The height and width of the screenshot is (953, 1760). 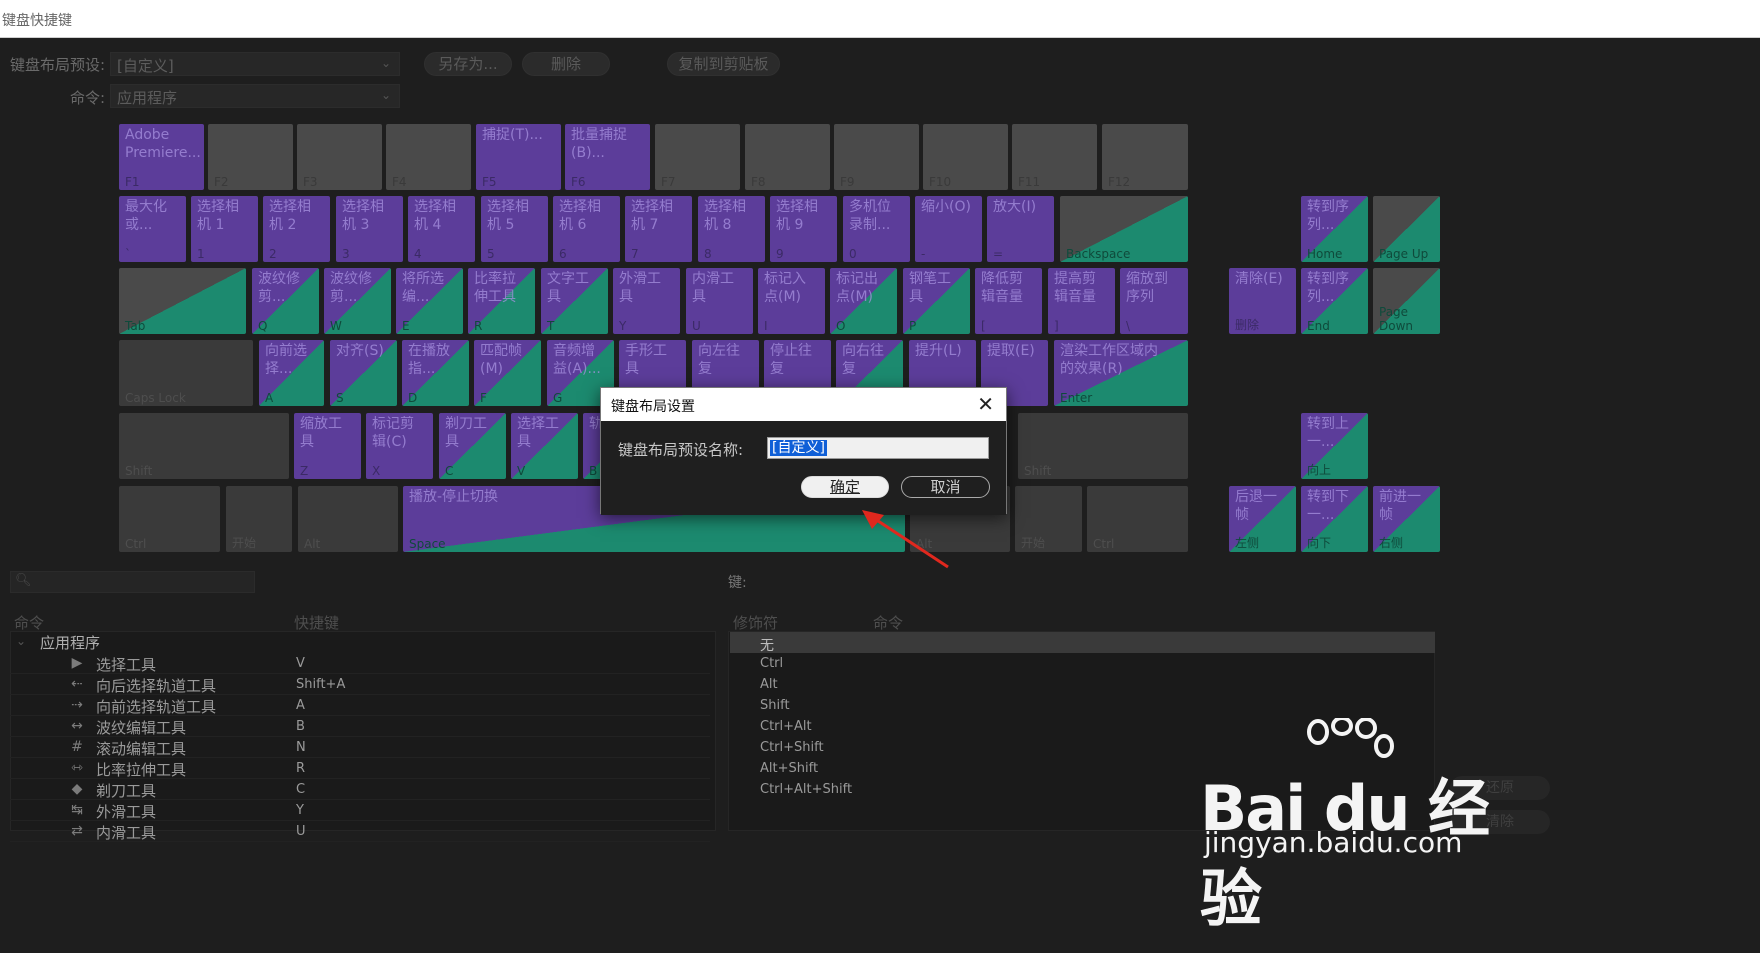 I want to click on key-w: 波纹修 剪... W, so click(x=357, y=301).